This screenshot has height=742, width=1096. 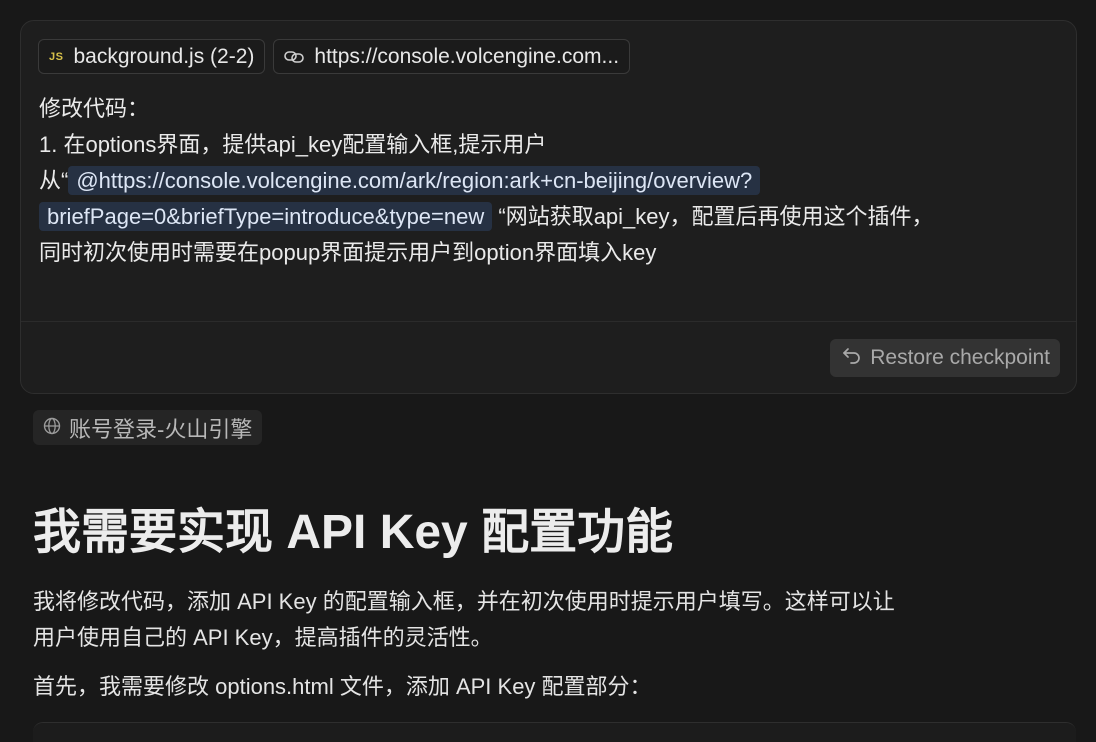 I want to click on file-context-chip: JS background.js (2-2), so click(x=152, y=56).